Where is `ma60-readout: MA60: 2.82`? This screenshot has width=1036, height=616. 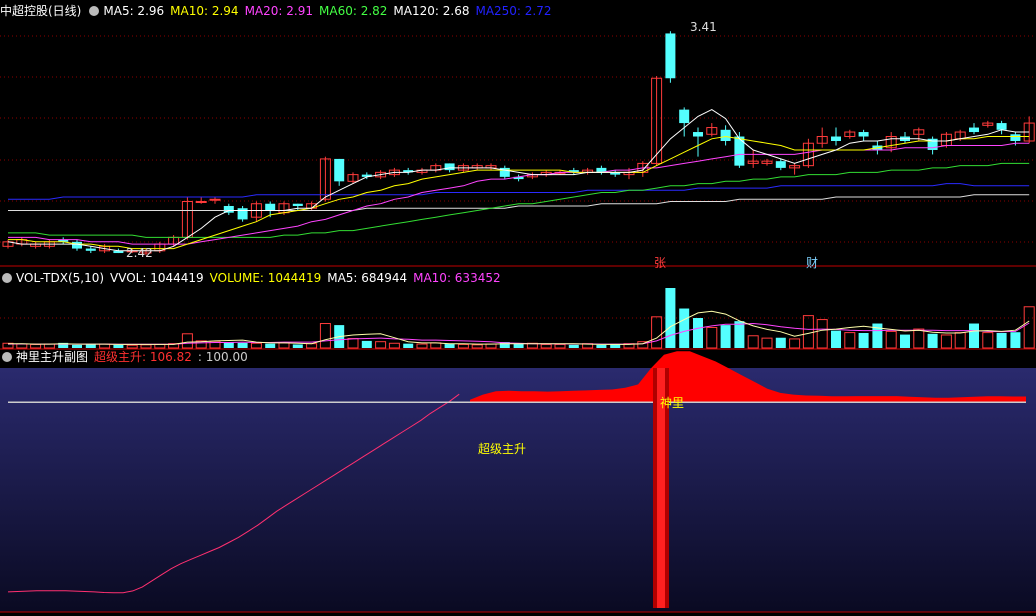 ma60-readout: MA60: 2.82 is located at coordinates (353, 11).